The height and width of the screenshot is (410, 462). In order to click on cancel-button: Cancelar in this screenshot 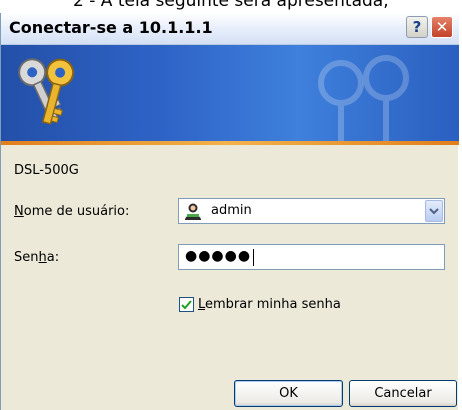, I will do `click(403, 393)`.